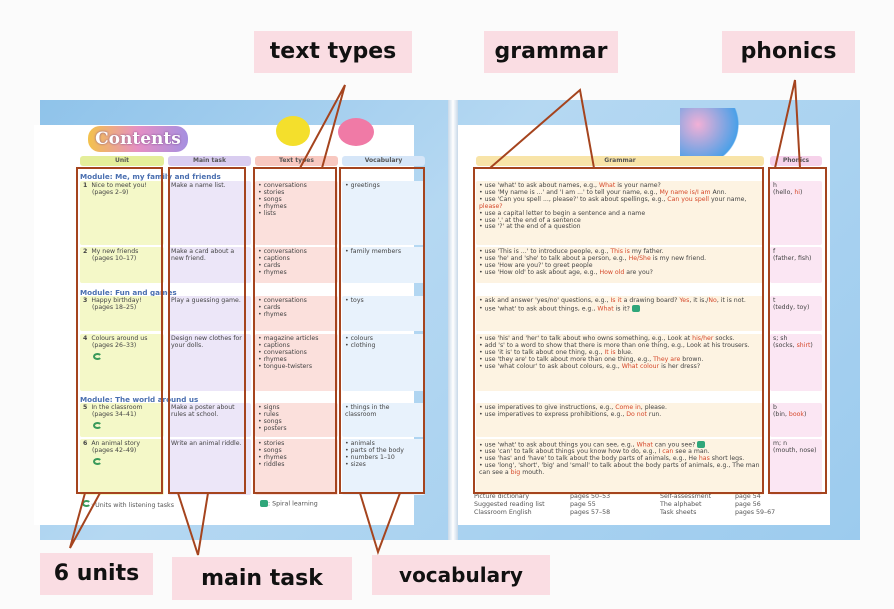 This screenshot has width=894, height=609. What do you see at coordinates (382, 330) in the screenshot?
I see `vocabulary-column-box` at bounding box center [382, 330].